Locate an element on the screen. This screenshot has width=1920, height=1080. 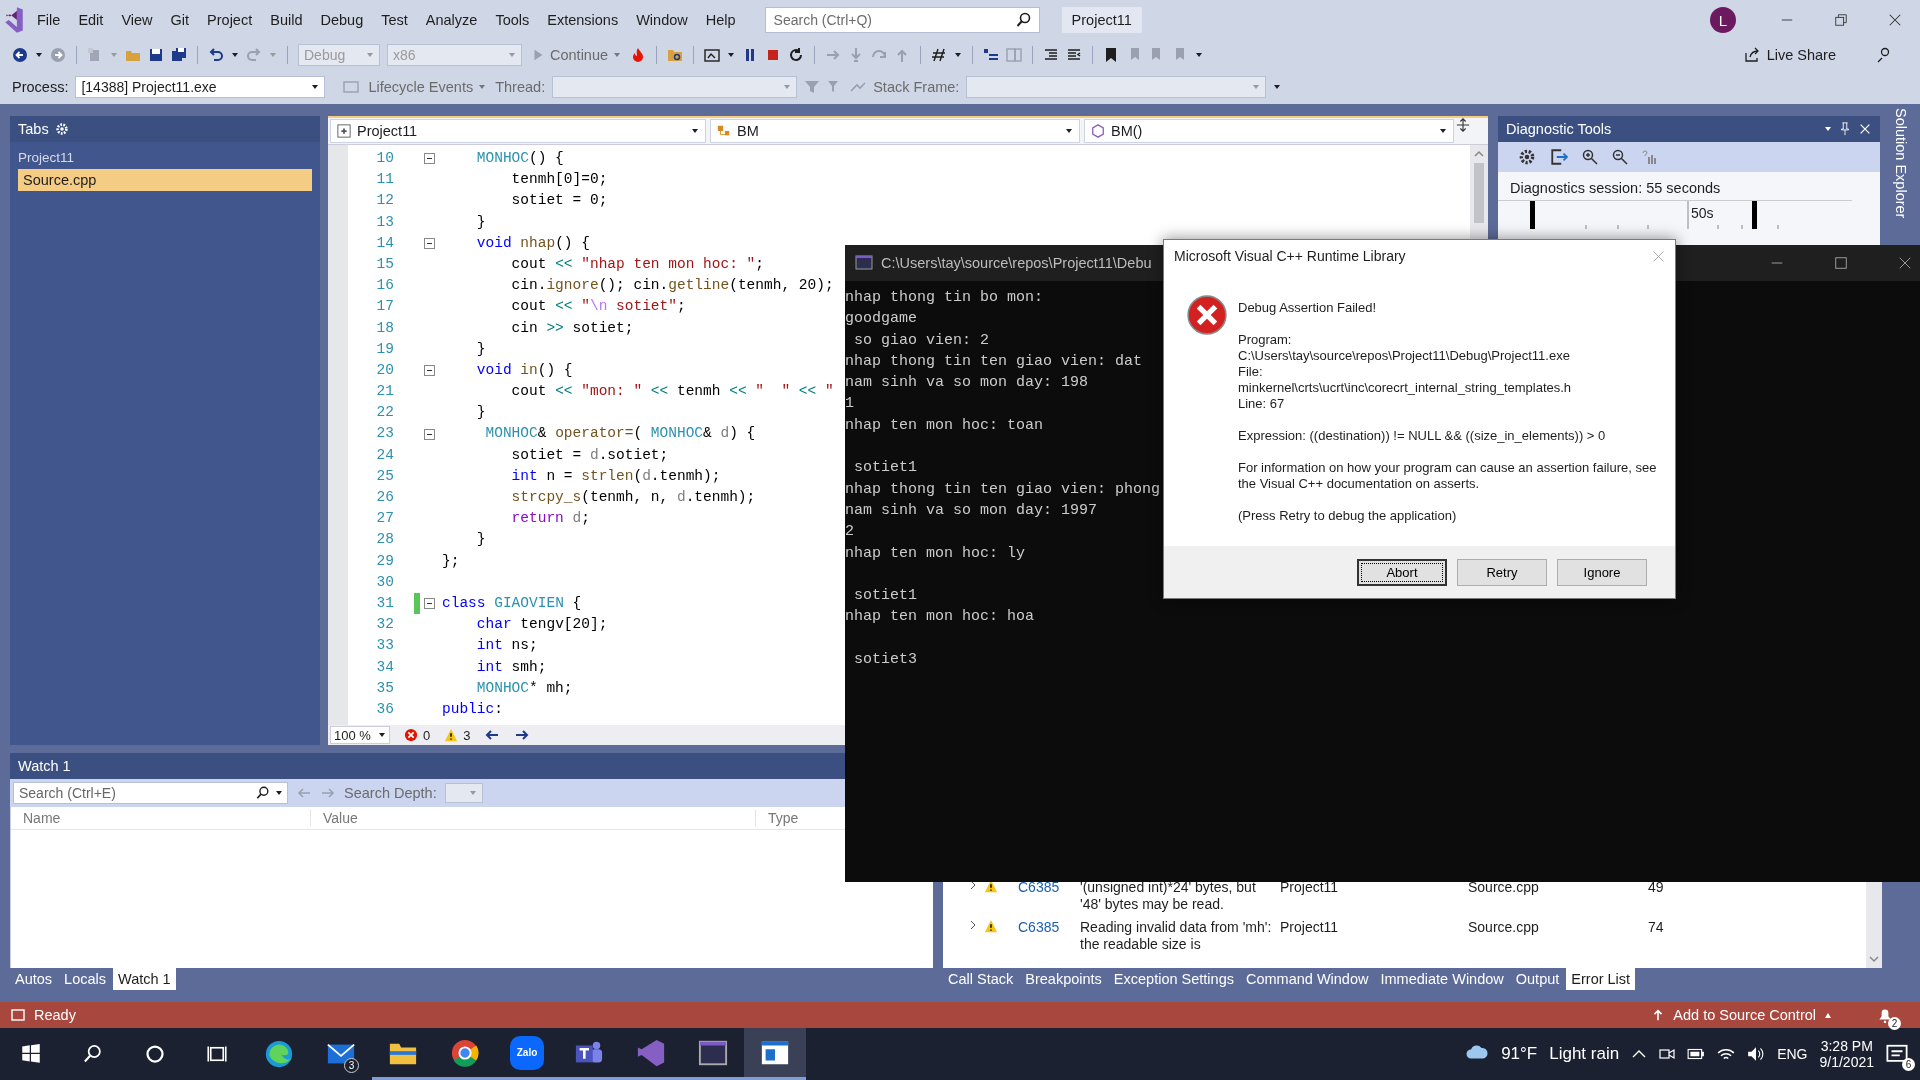
zoom-in-icon is located at coordinates (1590, 157).